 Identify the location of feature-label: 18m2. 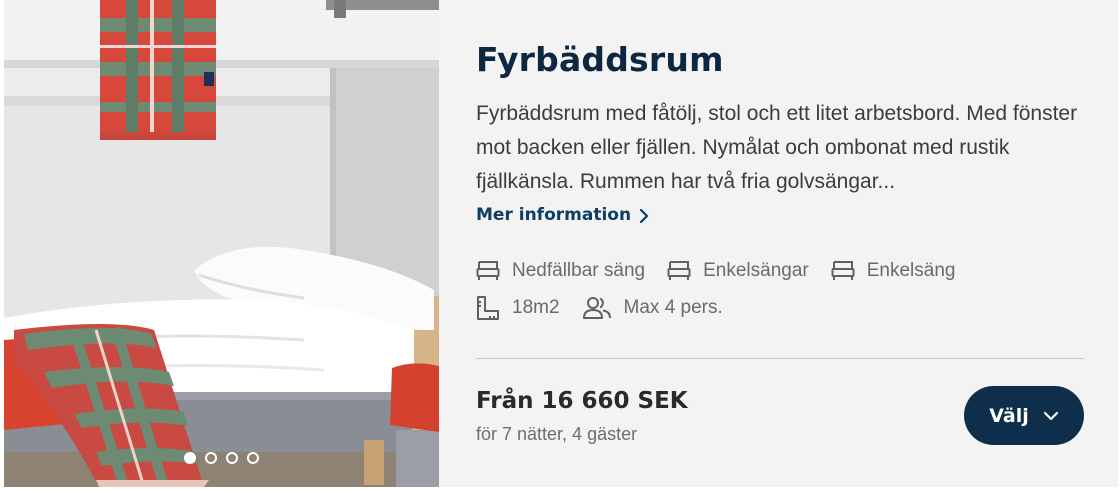
(536, 307).